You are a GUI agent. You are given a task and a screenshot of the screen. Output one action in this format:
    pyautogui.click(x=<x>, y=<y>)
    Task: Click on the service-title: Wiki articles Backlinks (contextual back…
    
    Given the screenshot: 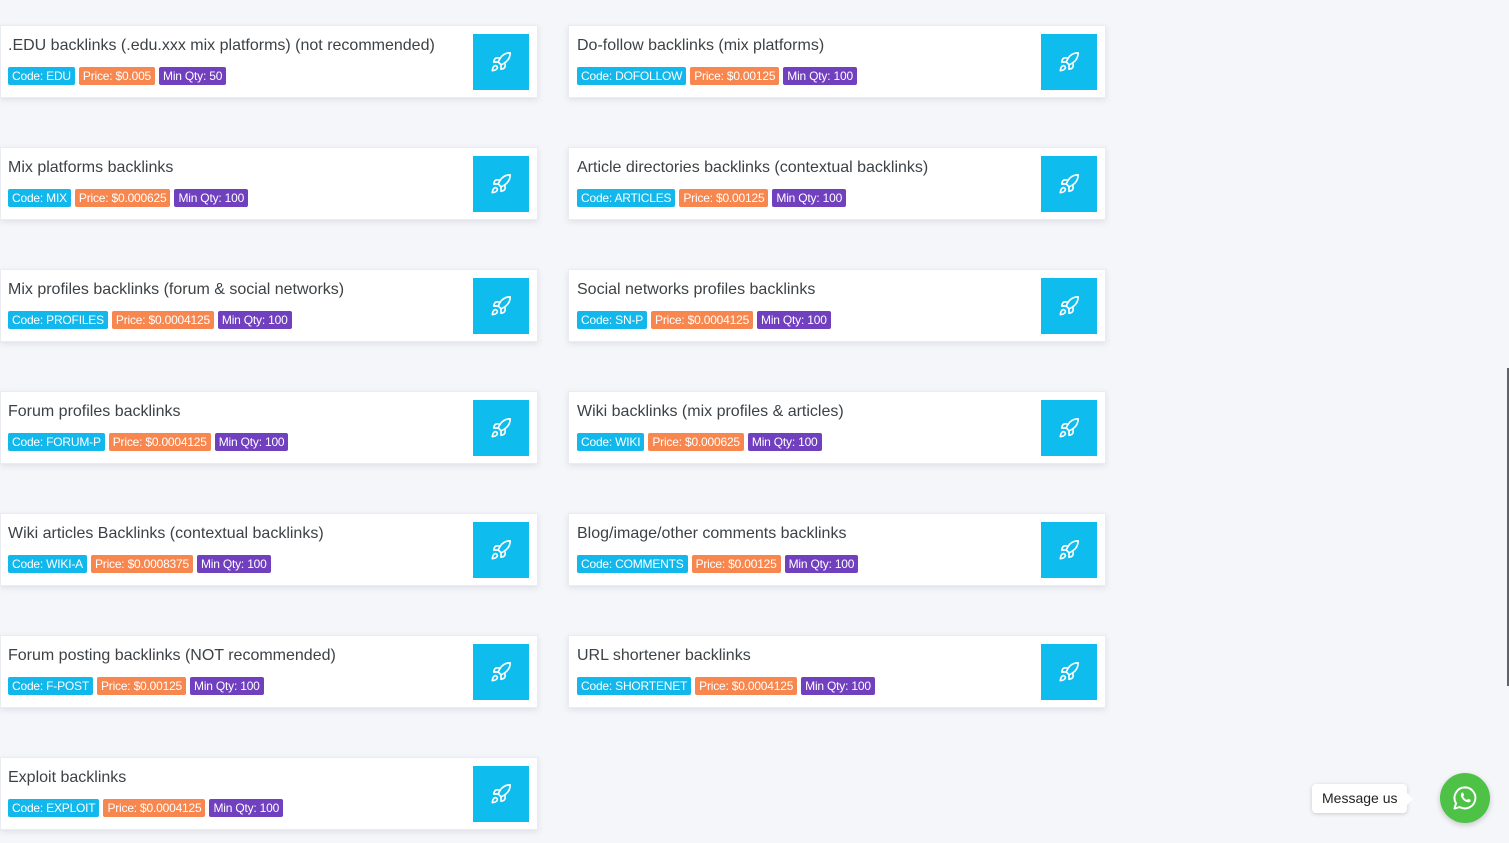 What is the action you would take?
    pyautogui.click(x=166, y=533)
    